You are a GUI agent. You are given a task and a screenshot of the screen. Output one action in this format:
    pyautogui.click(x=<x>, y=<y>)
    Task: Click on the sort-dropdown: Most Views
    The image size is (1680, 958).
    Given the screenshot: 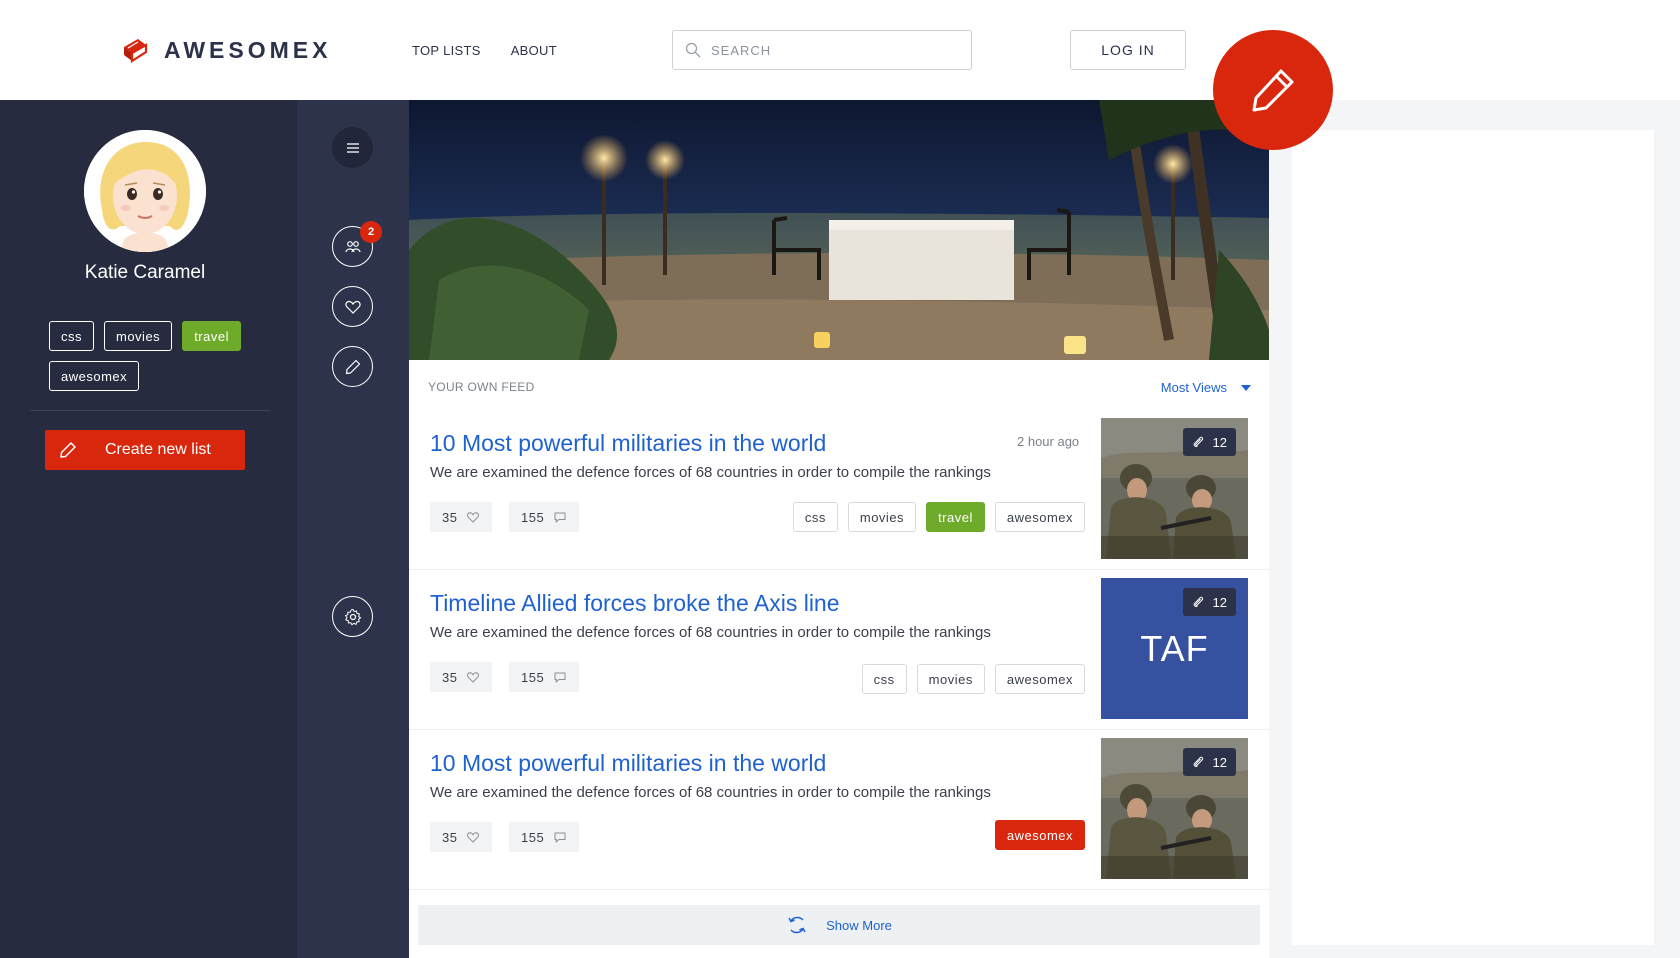 What is the action you would take?
    pyautogui.click(x=1206, y=387)
    